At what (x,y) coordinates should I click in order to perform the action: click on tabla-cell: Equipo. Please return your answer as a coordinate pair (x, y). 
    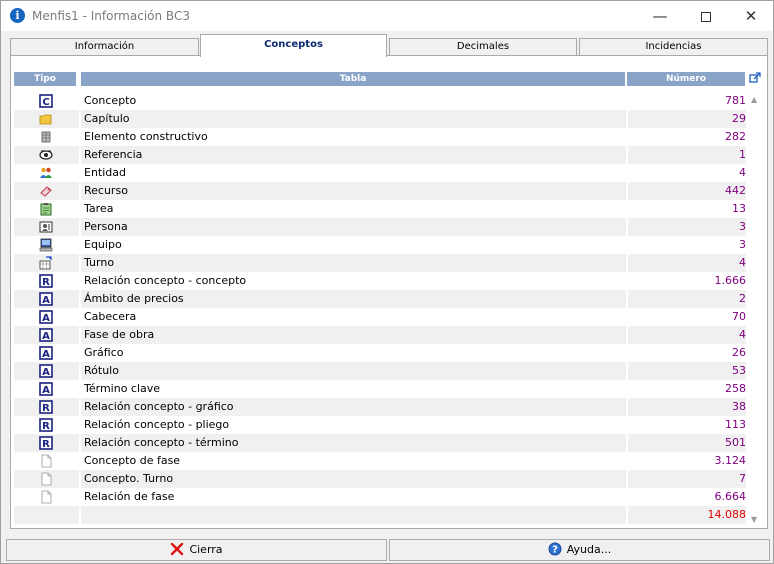
    Looking at the image, I should click on (356, 245).